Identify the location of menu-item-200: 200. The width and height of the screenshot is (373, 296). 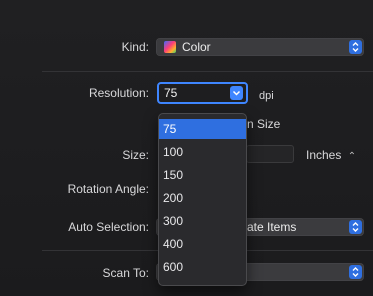
(202, 198).